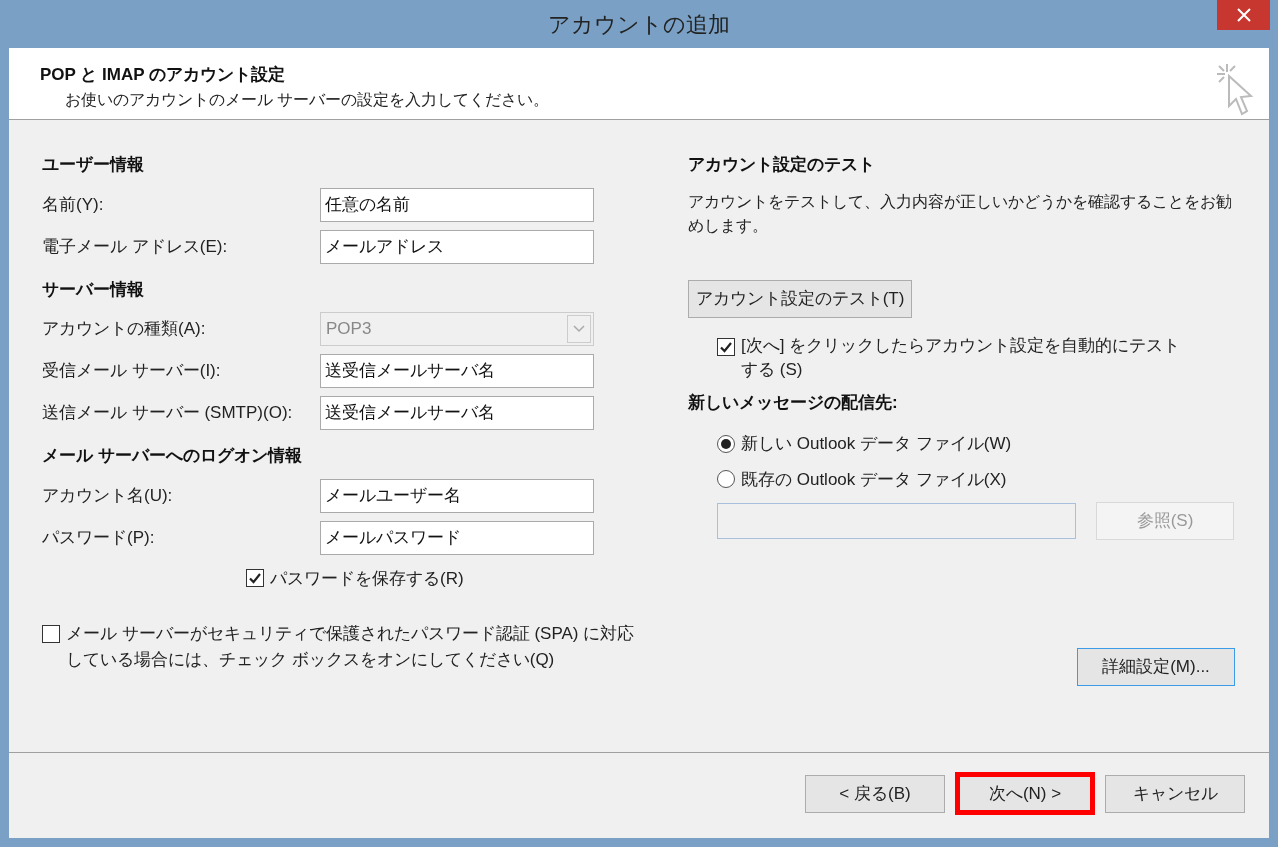  Describe the element at coordinates (782, 165) in the screenshot. I see `section-heading: アカウント設定のテスト` at that location.